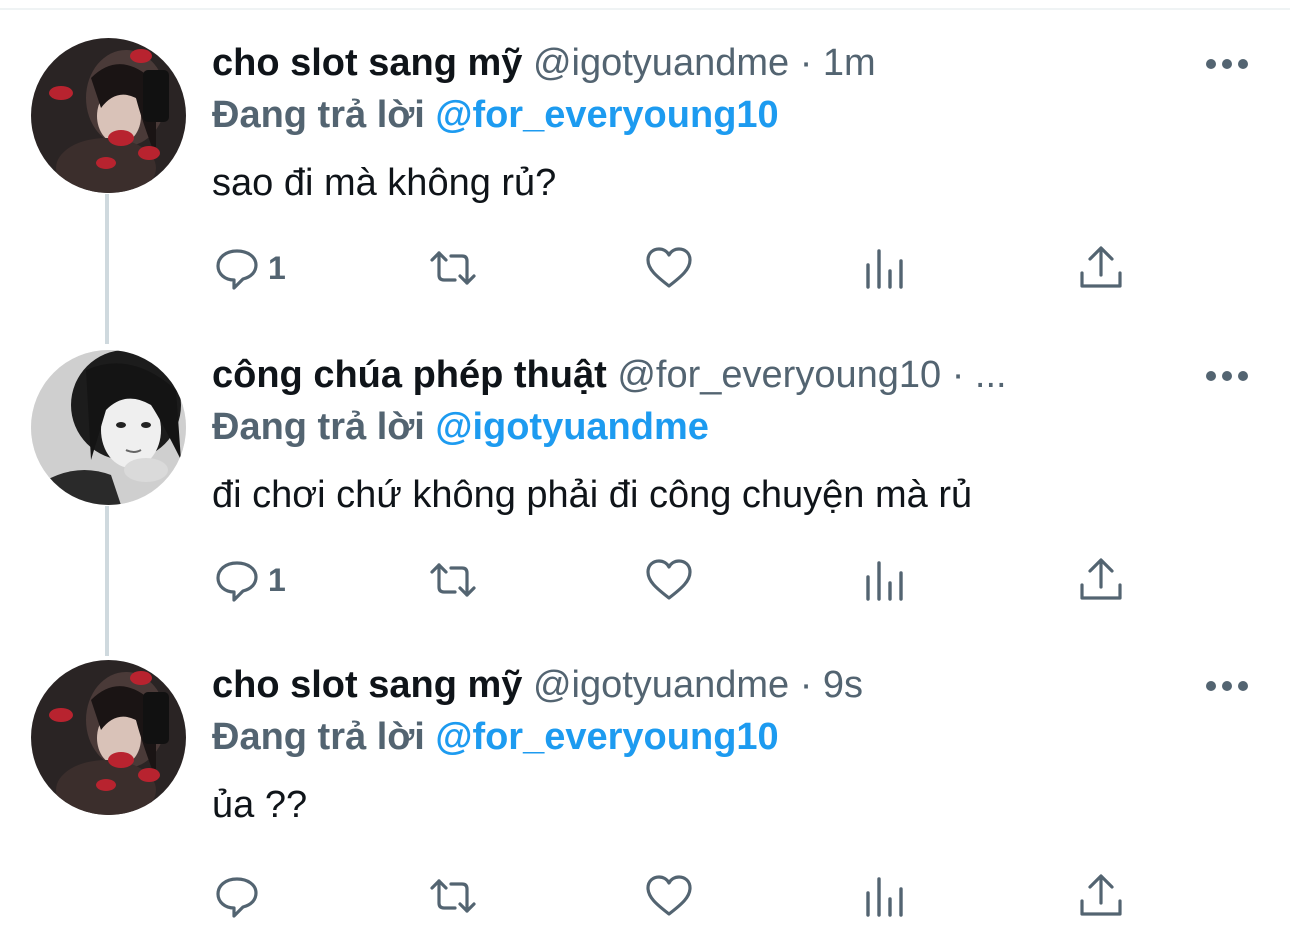 The image size is (1290, 942). Describe the element at coordinates (849, 63) in the screenshot. I see `timestamp: 1m` at that location.